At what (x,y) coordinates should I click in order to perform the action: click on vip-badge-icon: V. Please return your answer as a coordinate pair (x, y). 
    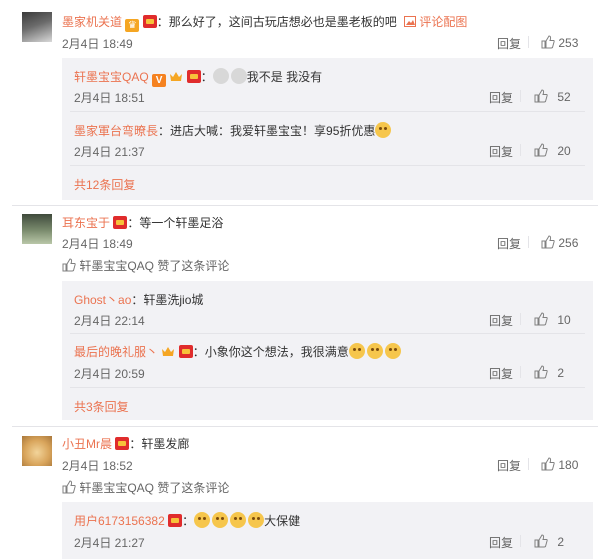
    Looking at the image, I should click on (159, 80).